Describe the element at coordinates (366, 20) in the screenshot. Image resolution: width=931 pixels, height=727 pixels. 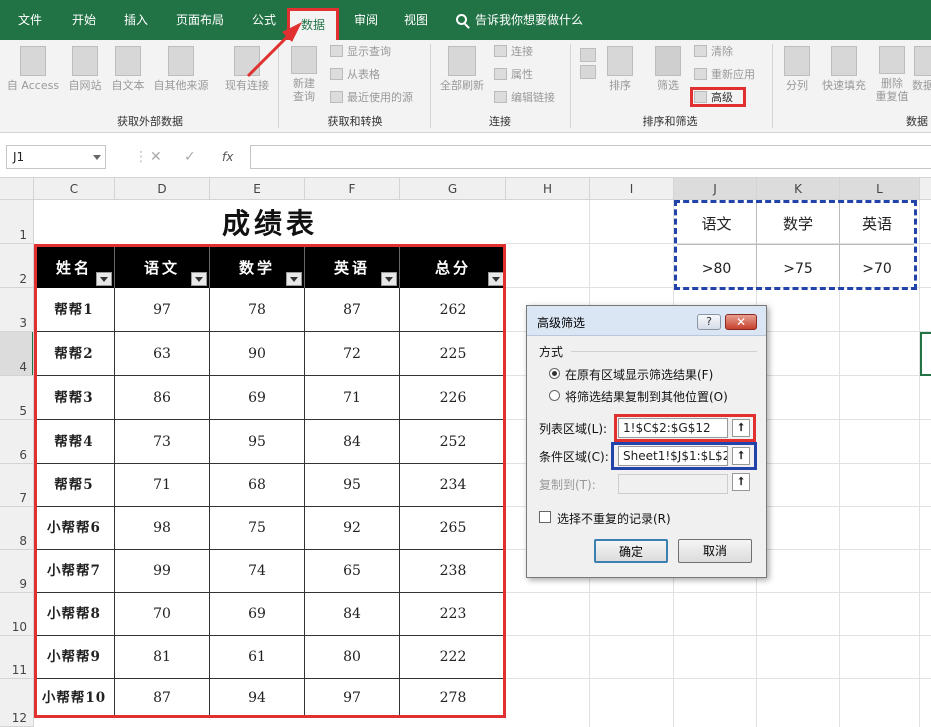
I see `tab-review: 审阅` at that location.